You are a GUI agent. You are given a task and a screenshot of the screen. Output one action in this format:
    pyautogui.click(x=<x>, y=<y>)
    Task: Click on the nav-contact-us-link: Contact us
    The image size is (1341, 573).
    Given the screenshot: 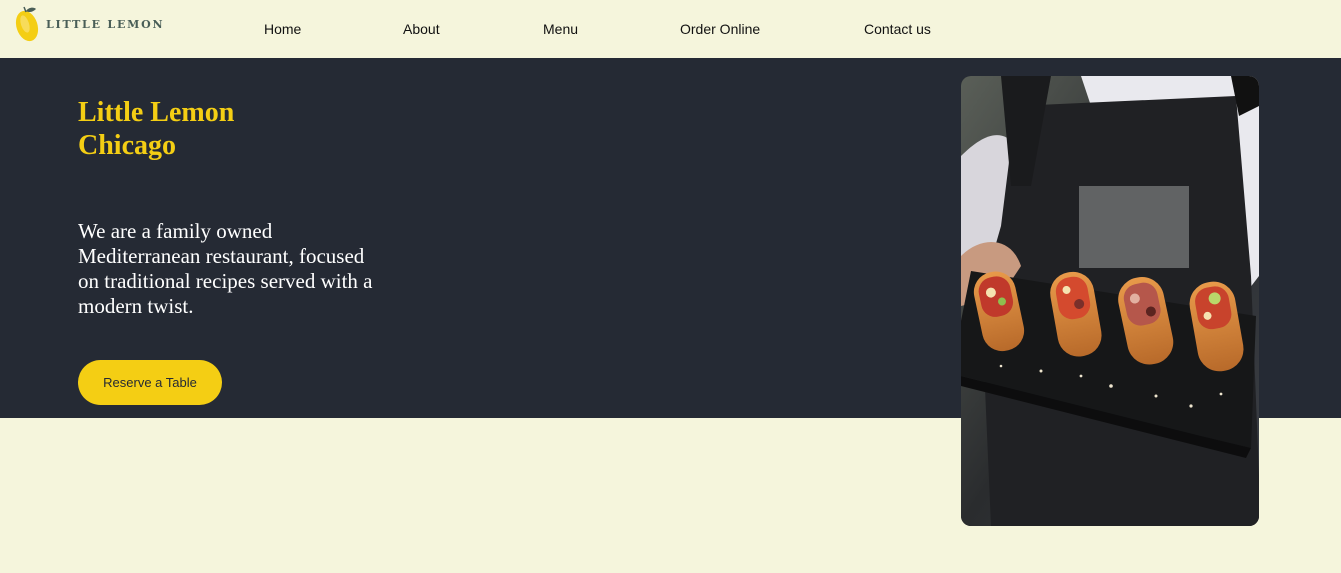 What is the action you would take?
    pyautogui.click(x=897, y=29)
    